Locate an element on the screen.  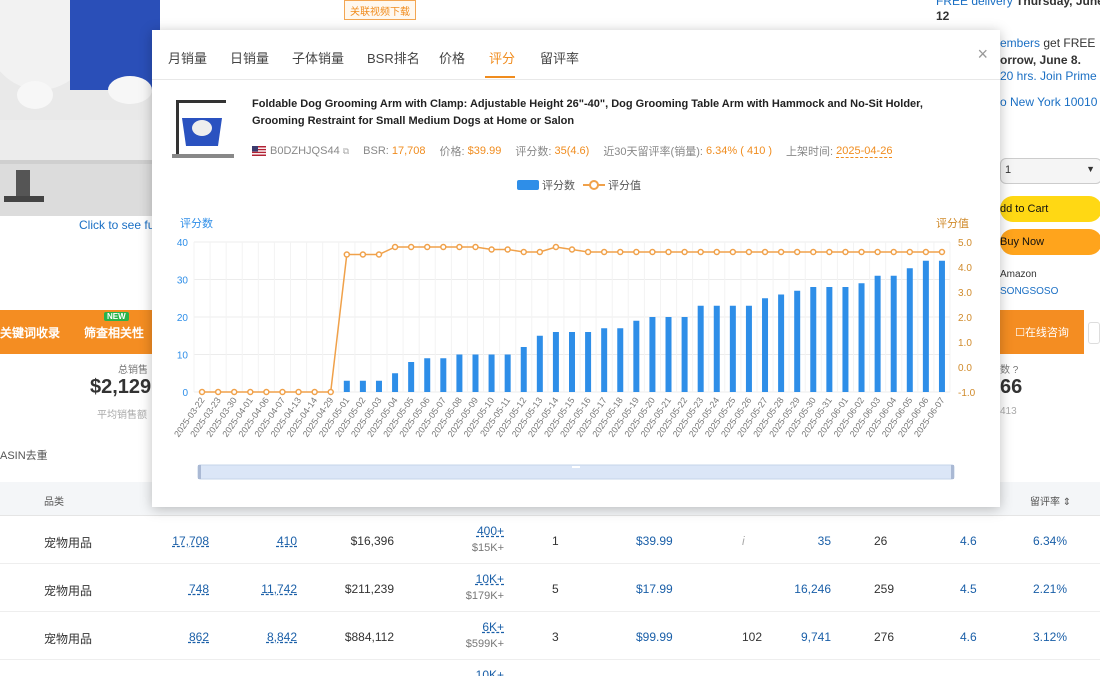
listed-date: 2025-04-26 is located at coordinates (864, 151).